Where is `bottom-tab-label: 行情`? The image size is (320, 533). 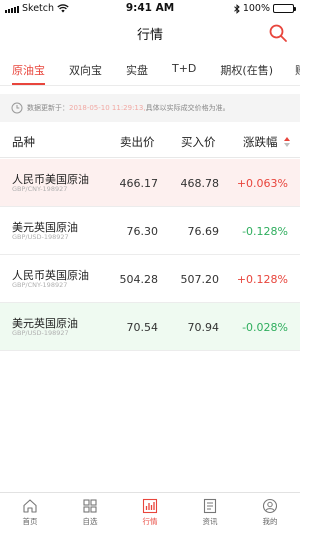
bottom-tab-label: 行情 is located at coordinates (150, 521).